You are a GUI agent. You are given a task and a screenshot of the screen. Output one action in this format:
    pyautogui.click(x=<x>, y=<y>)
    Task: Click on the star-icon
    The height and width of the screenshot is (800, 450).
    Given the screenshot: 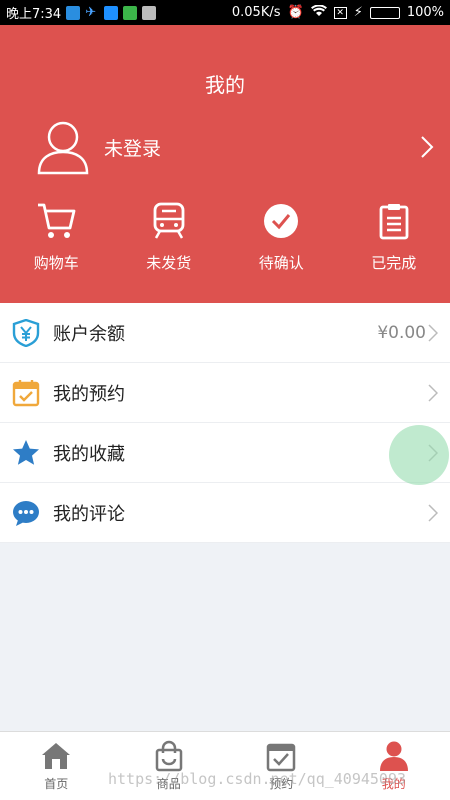 What is the action you would take?
    pyautogui.click(x=26, y=452)
    